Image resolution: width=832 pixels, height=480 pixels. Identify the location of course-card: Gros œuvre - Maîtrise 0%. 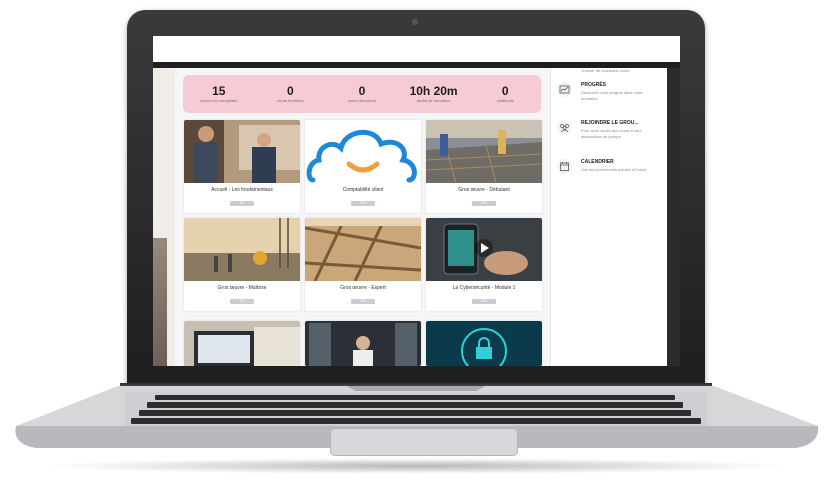
(242, 264).